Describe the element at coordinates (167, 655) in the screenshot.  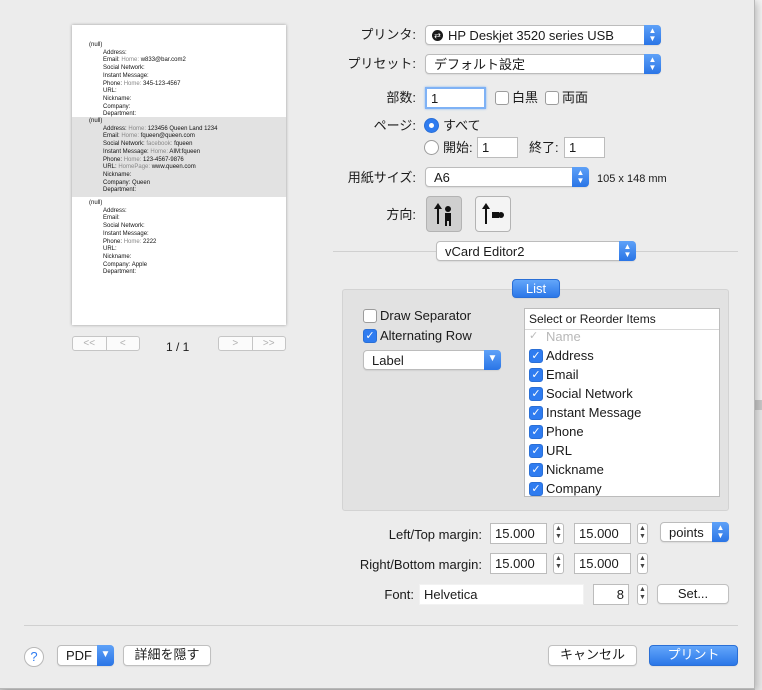
I see `hide-details-button: 詳細を隠す` at that location.